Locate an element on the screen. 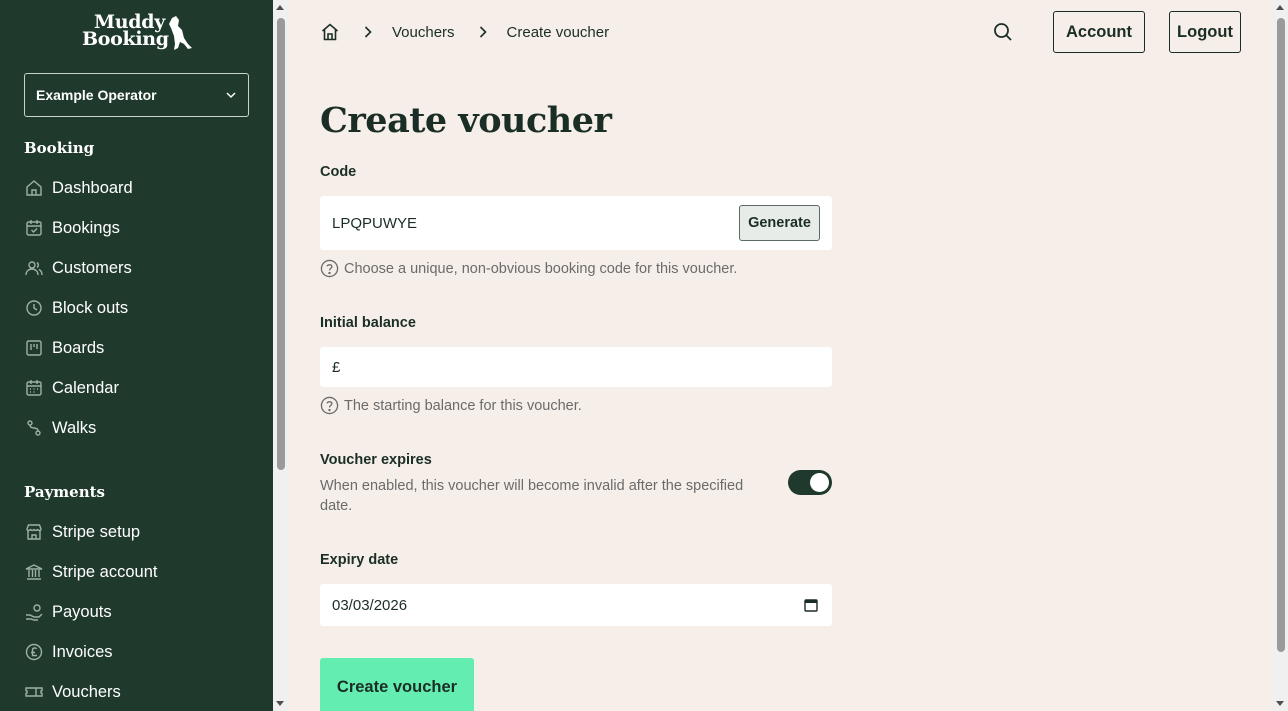  code-value: LPQPUWYE is located at coordinates (375, 223).